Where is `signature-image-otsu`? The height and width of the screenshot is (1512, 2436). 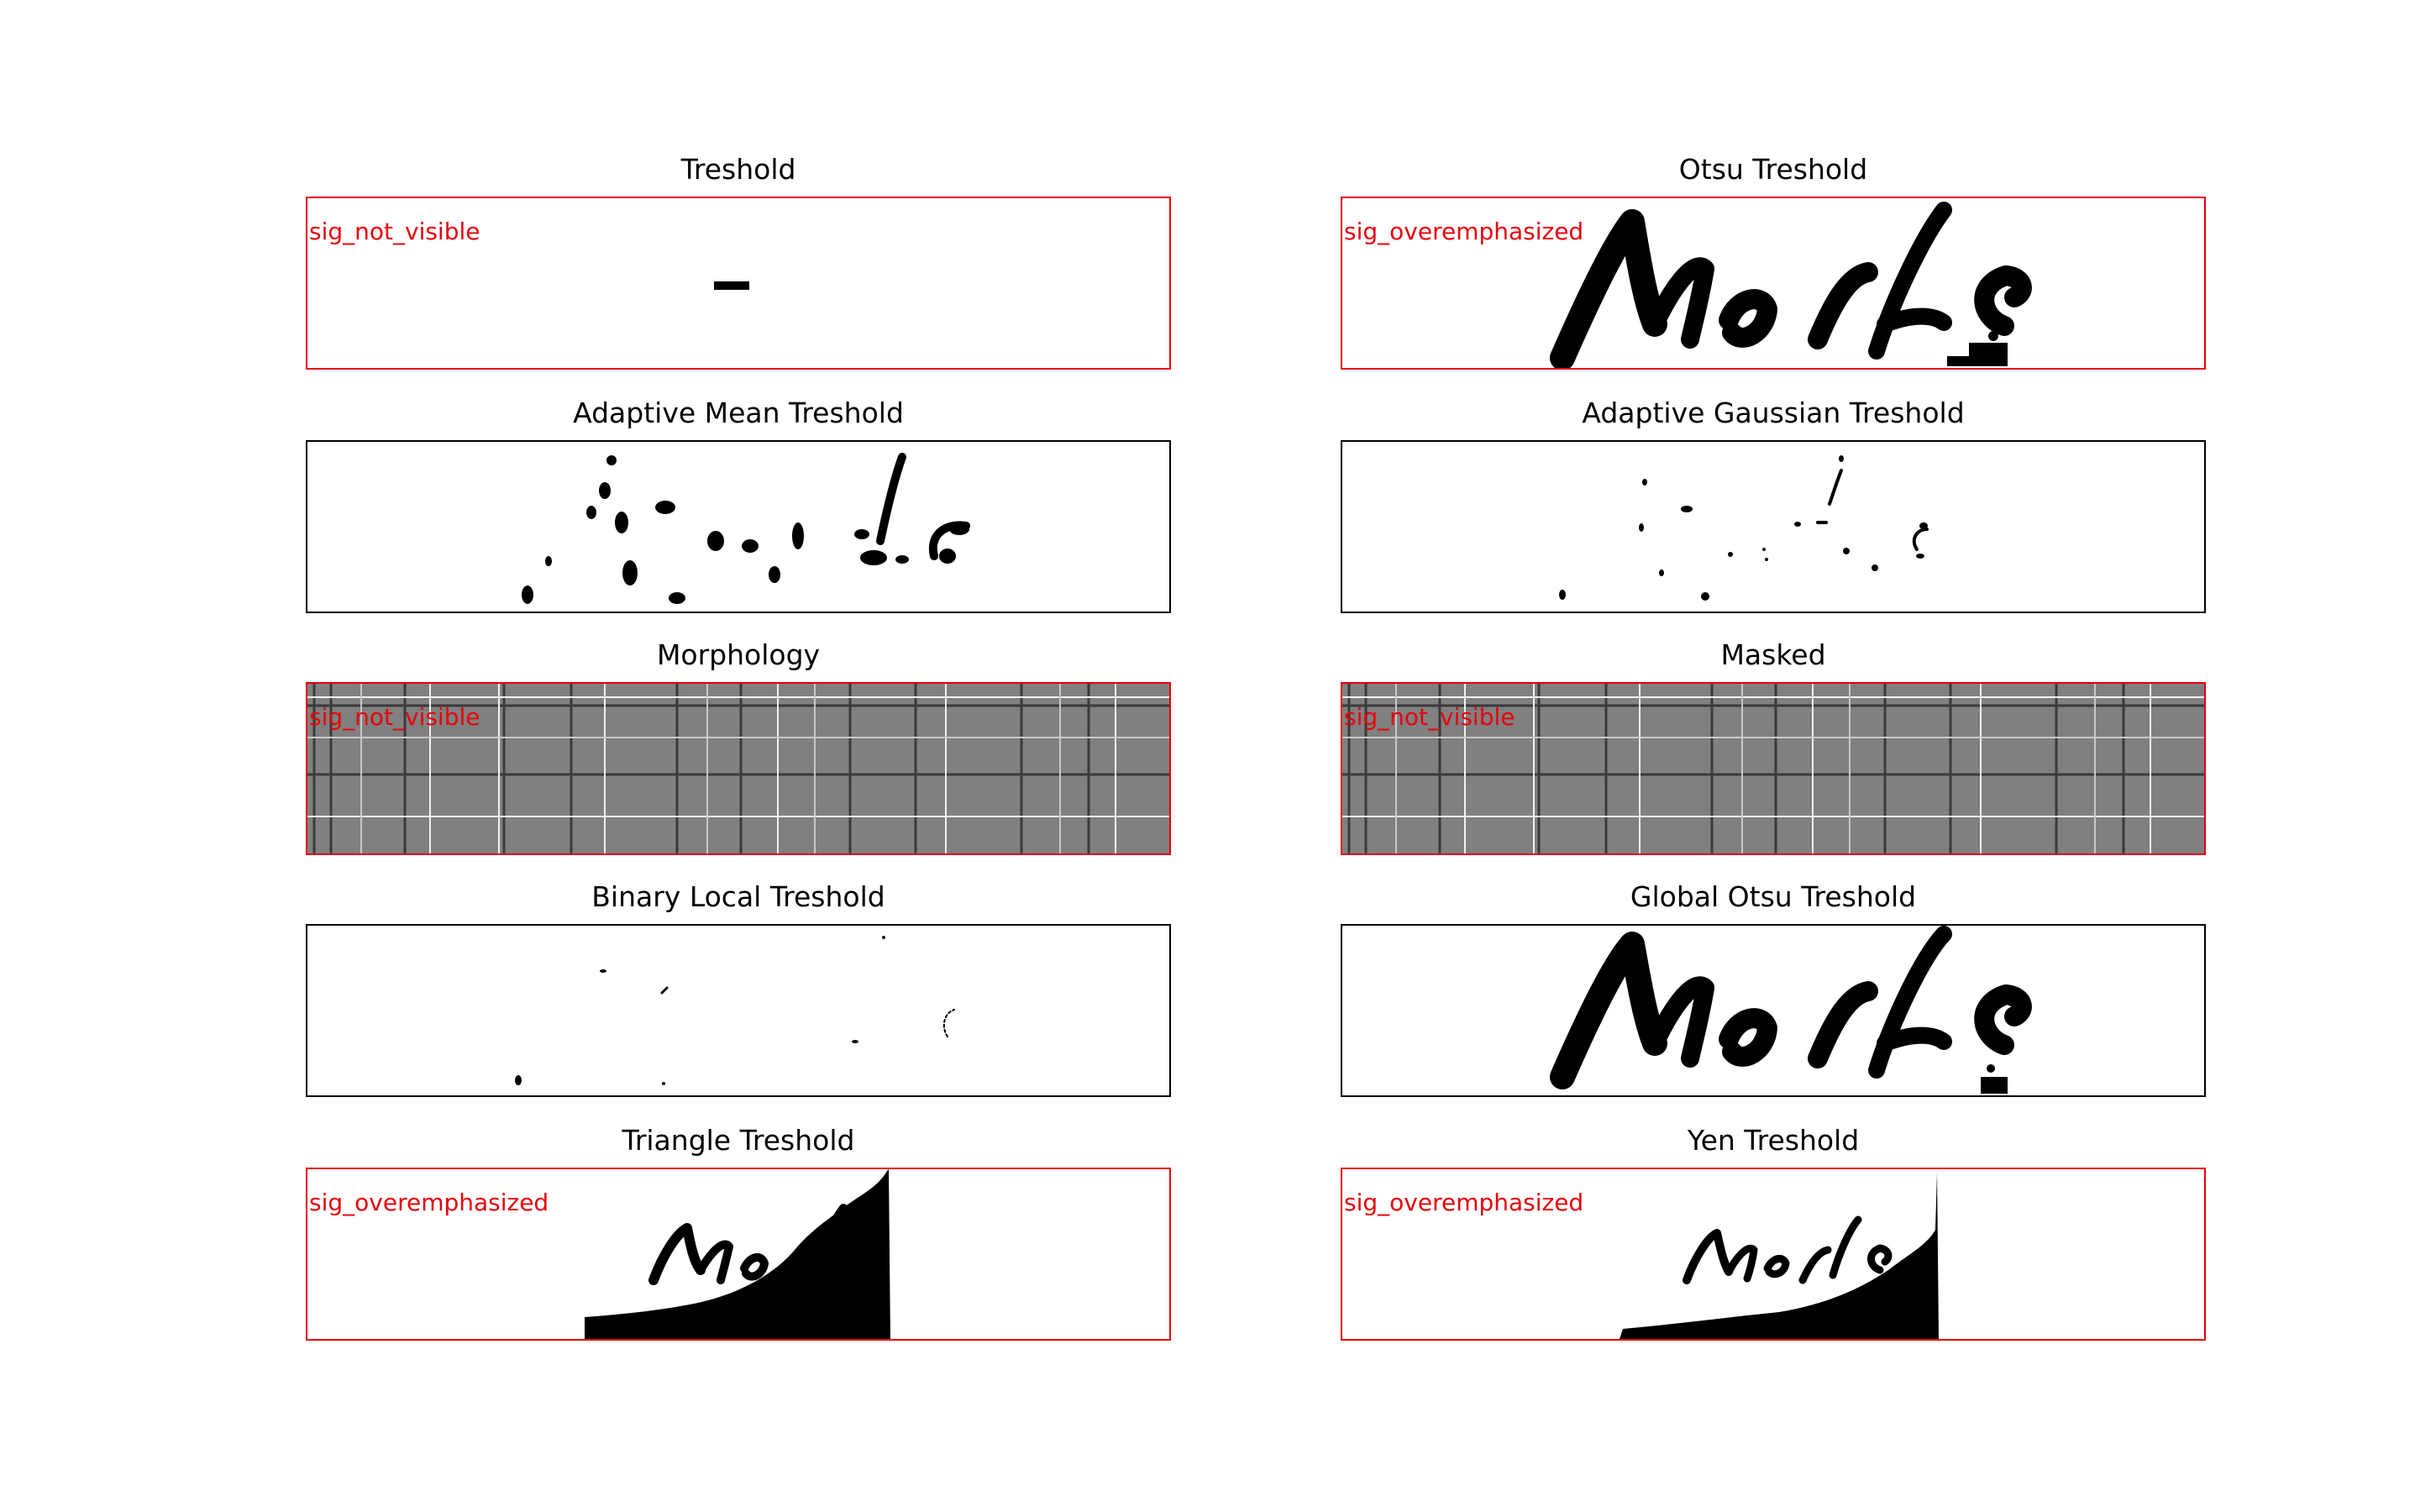 signature-image-otsu is located at coordinates (1791, 1010).